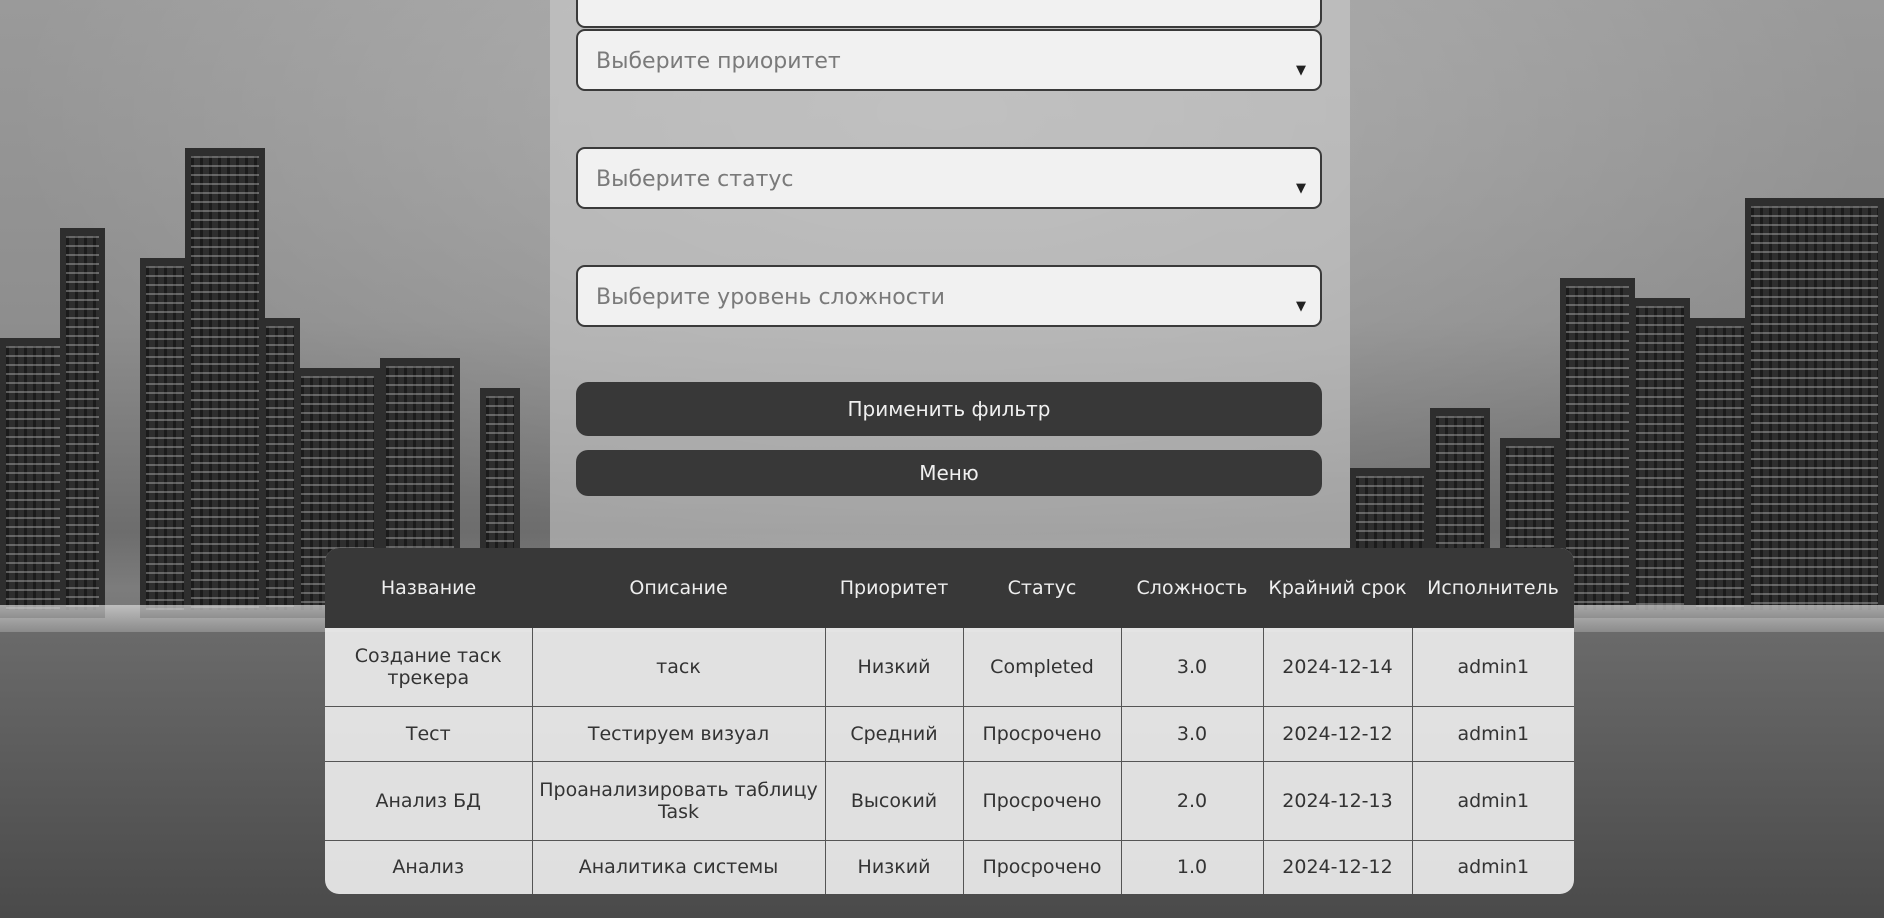  What do you see at coordinates (1337, 588) in the screenshot?
I see `header-deadline: Крайний срок` at bounding box center [1337, 588].